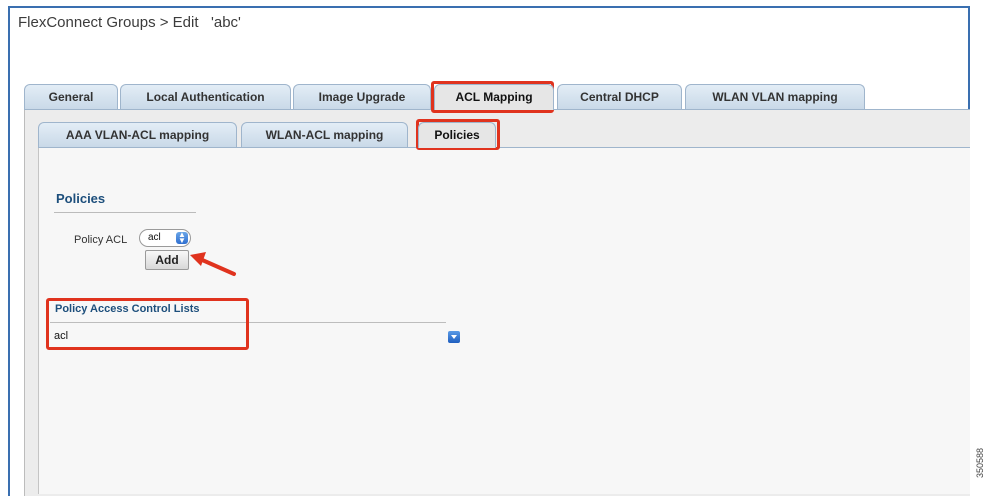 The height and width of the screenshot is (496, 984). I want to click on tab-aaa-vlan-acl-mapping: AAA VLAN-ACL mapping, so click(137, 134).